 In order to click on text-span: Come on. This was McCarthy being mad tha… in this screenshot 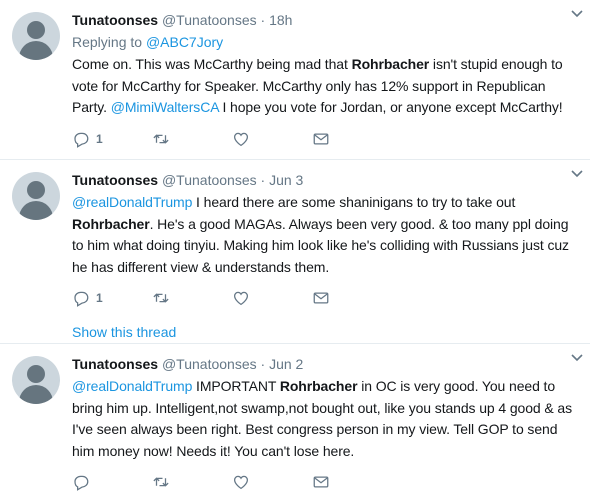, I will do `click(212, 64)`.